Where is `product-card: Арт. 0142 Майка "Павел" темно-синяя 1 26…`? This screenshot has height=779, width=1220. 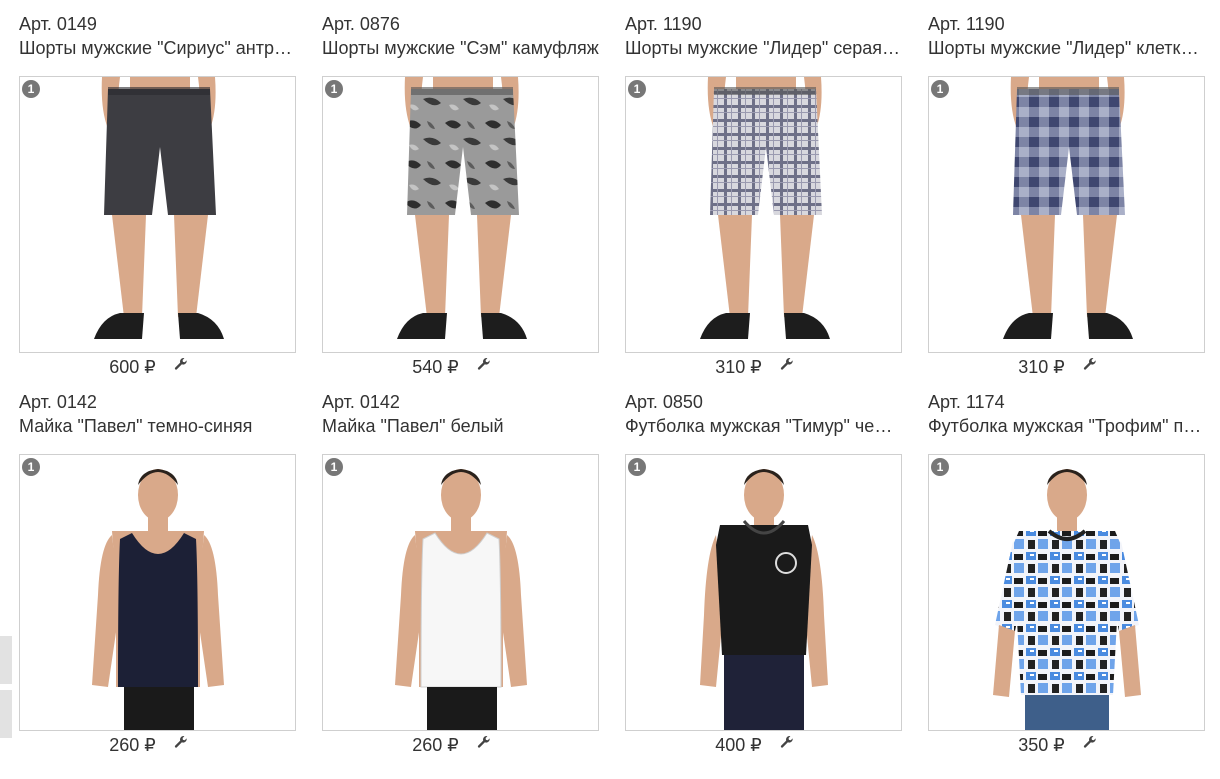 product-card: Арт. 0142 Майка "Павел" темно-синяя 1 26… is located at coordinates (157, 572).